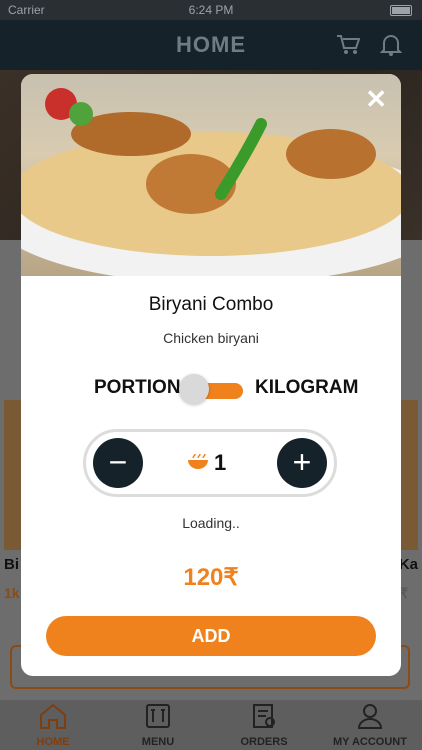 The image size is (422, 750). I want to click on bell-icon, so click(391, 46).